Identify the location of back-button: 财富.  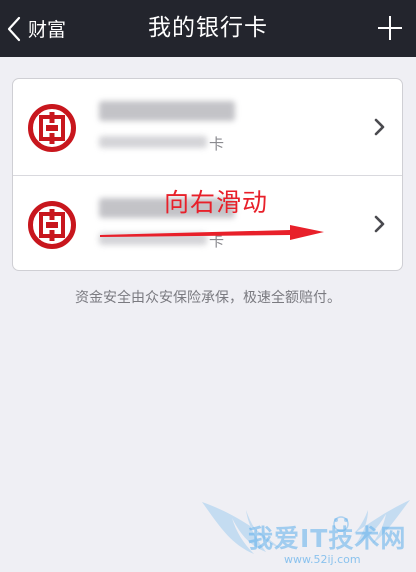
(36, 28).